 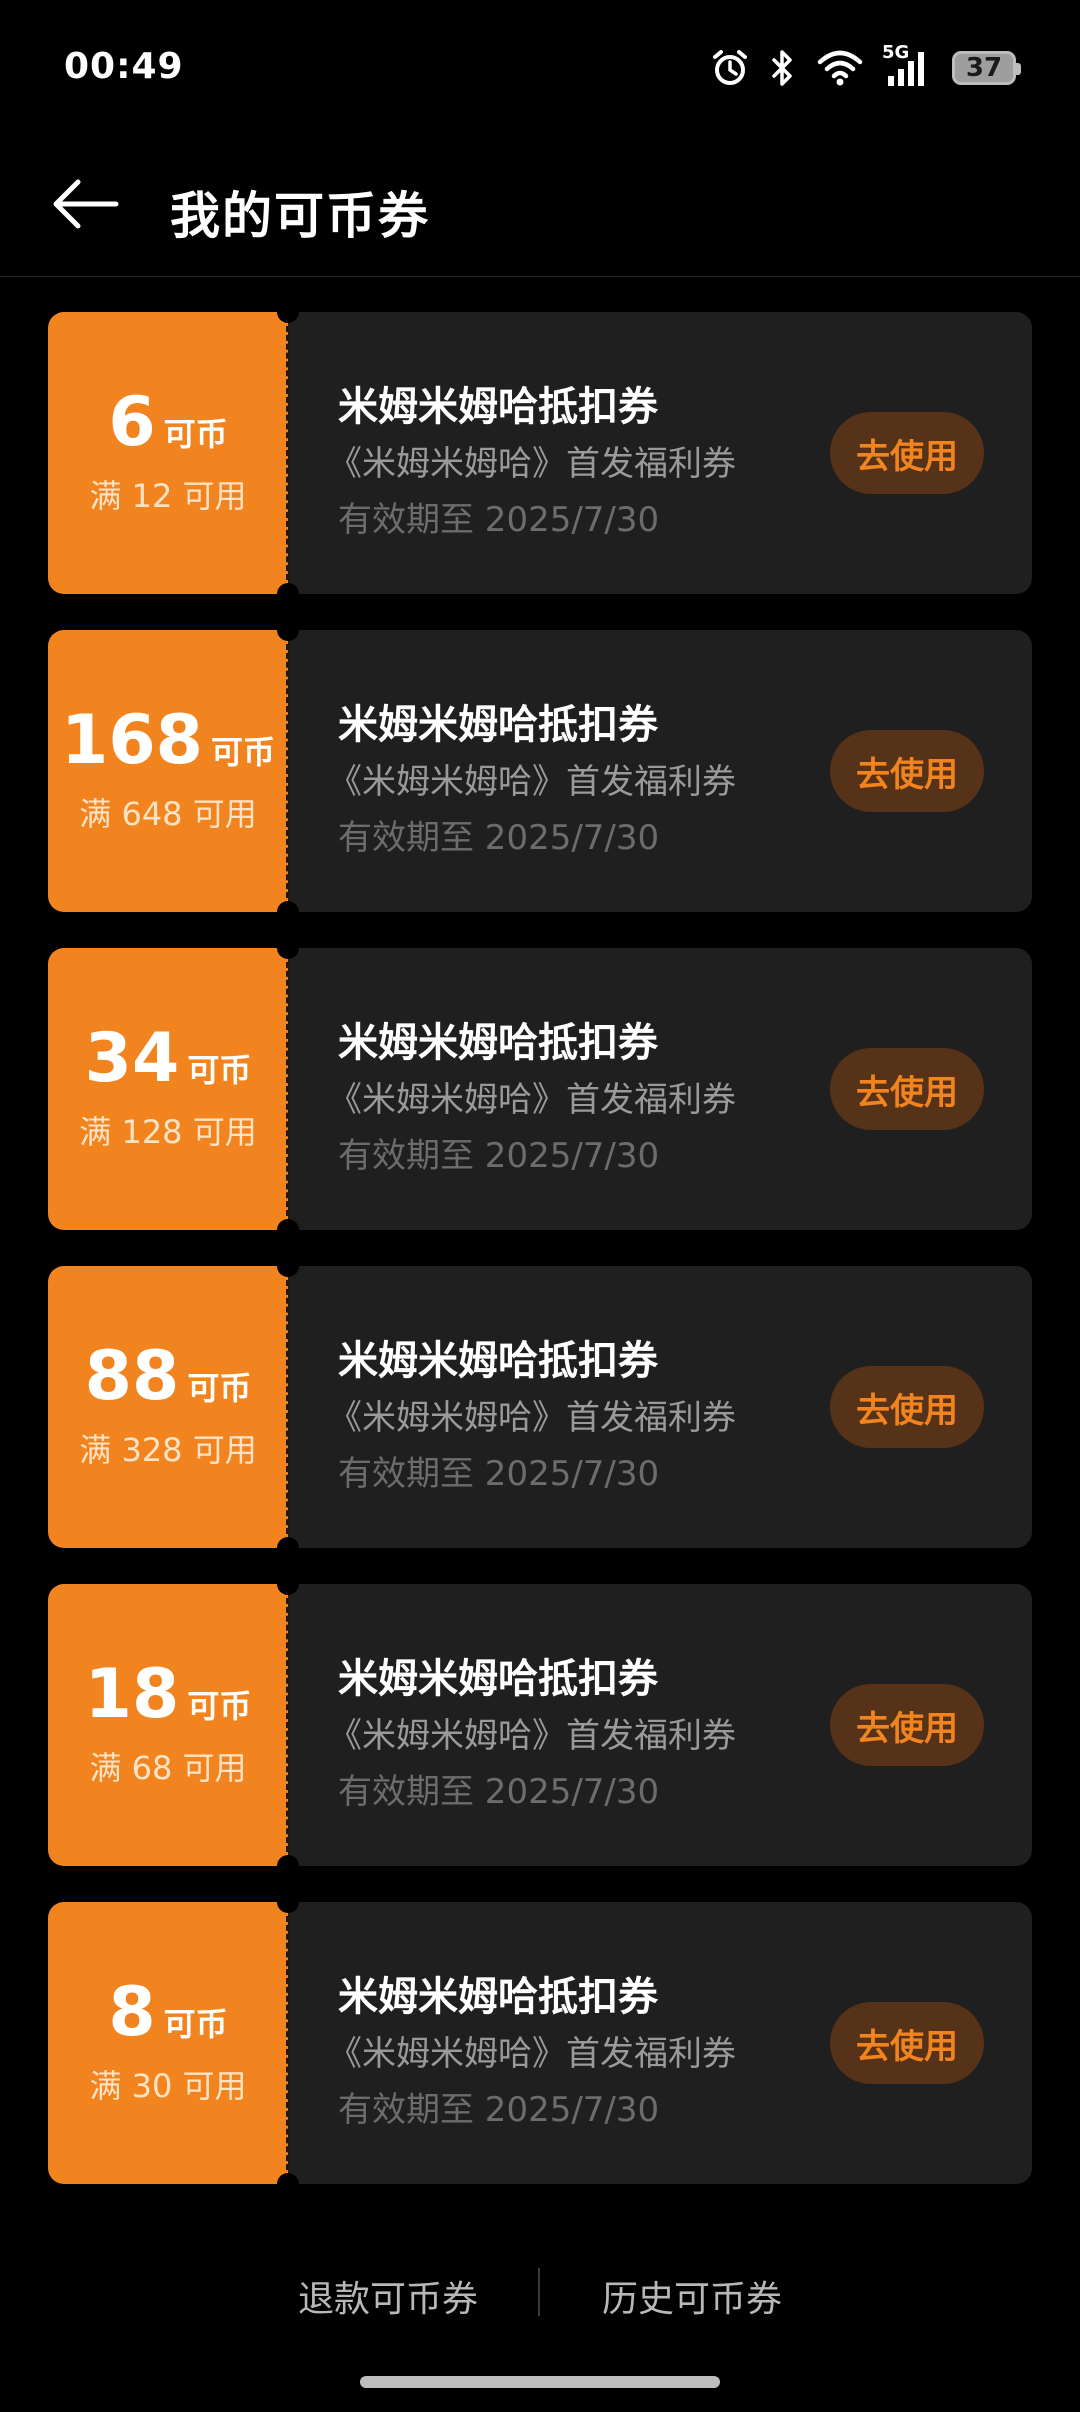 What do you see at coordinates (783, 68) in the screenshot?
I see `bluetooth-icon` at bounding box center [783, 68].